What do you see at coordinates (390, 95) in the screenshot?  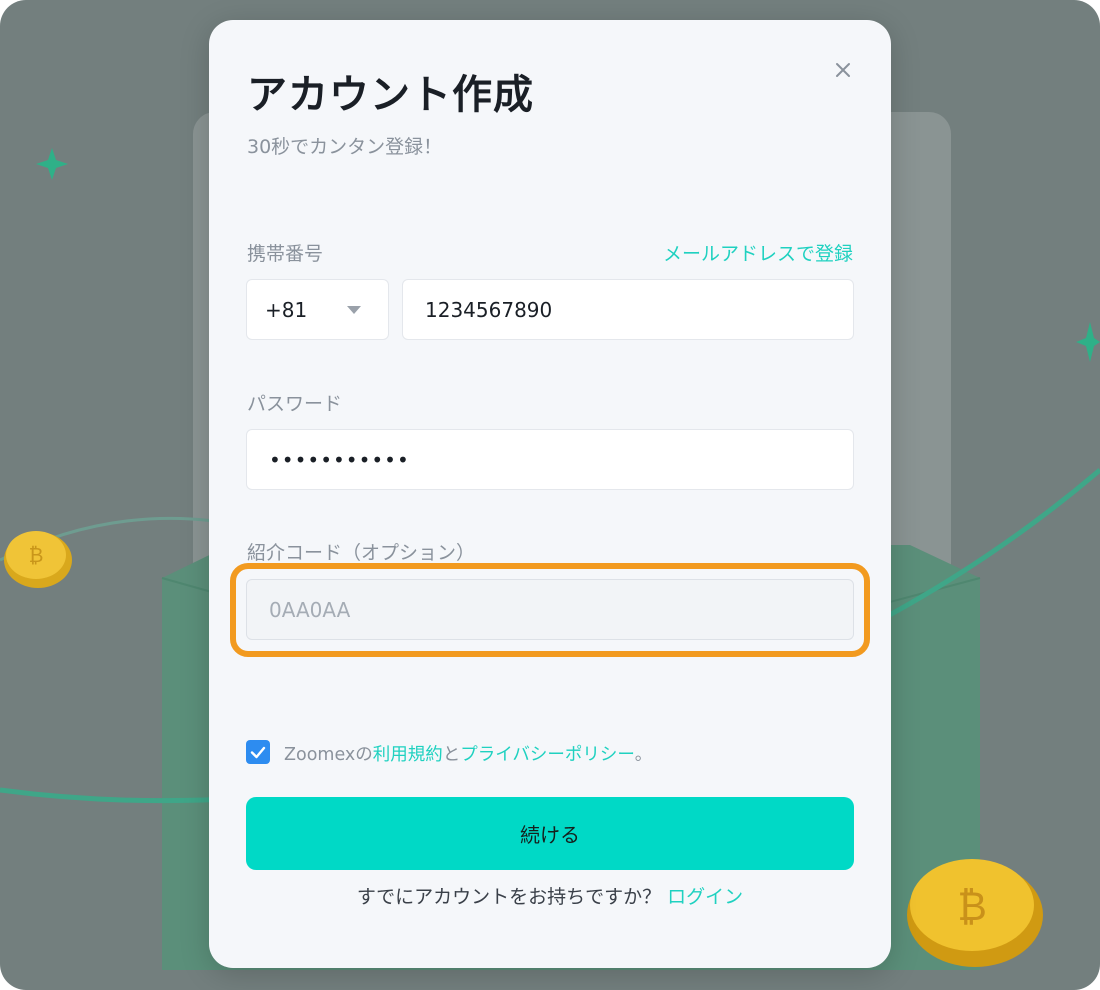 I see `page-title: アカウント作成` at bounding box center [390, 95].